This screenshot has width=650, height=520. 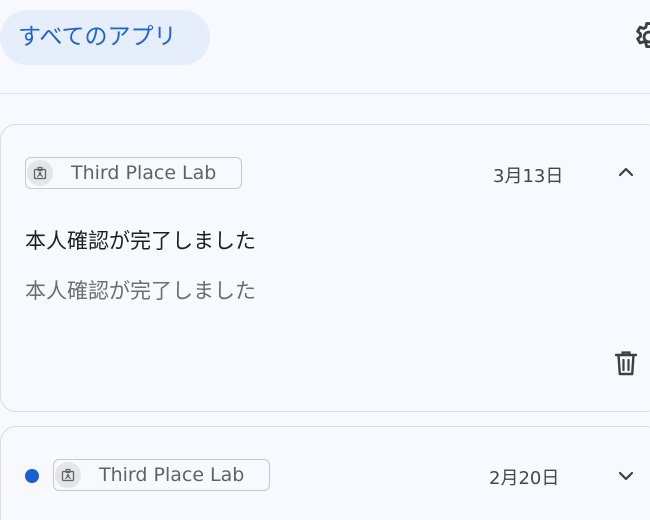 I want to click on chevron-up-icon, so click(x=626, y=172).